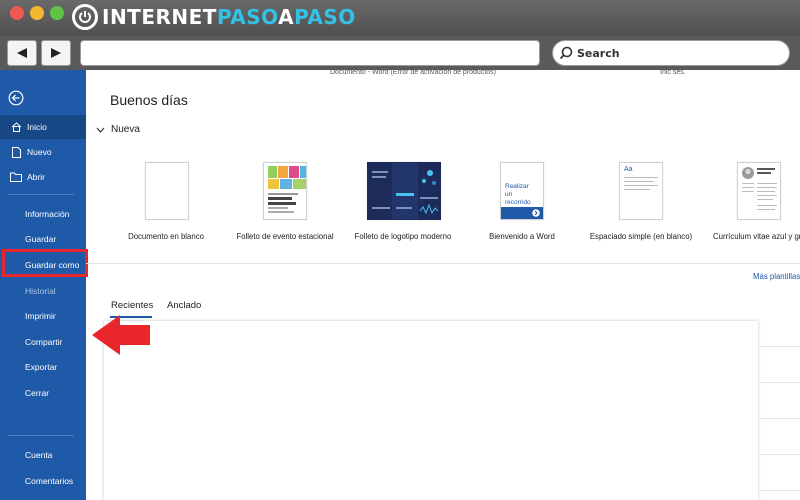 The image size is (800, 500). What do you see at coordinates (16, 177) in the screenshot?
I see `folder-icon` at bounding box center [16, 177].